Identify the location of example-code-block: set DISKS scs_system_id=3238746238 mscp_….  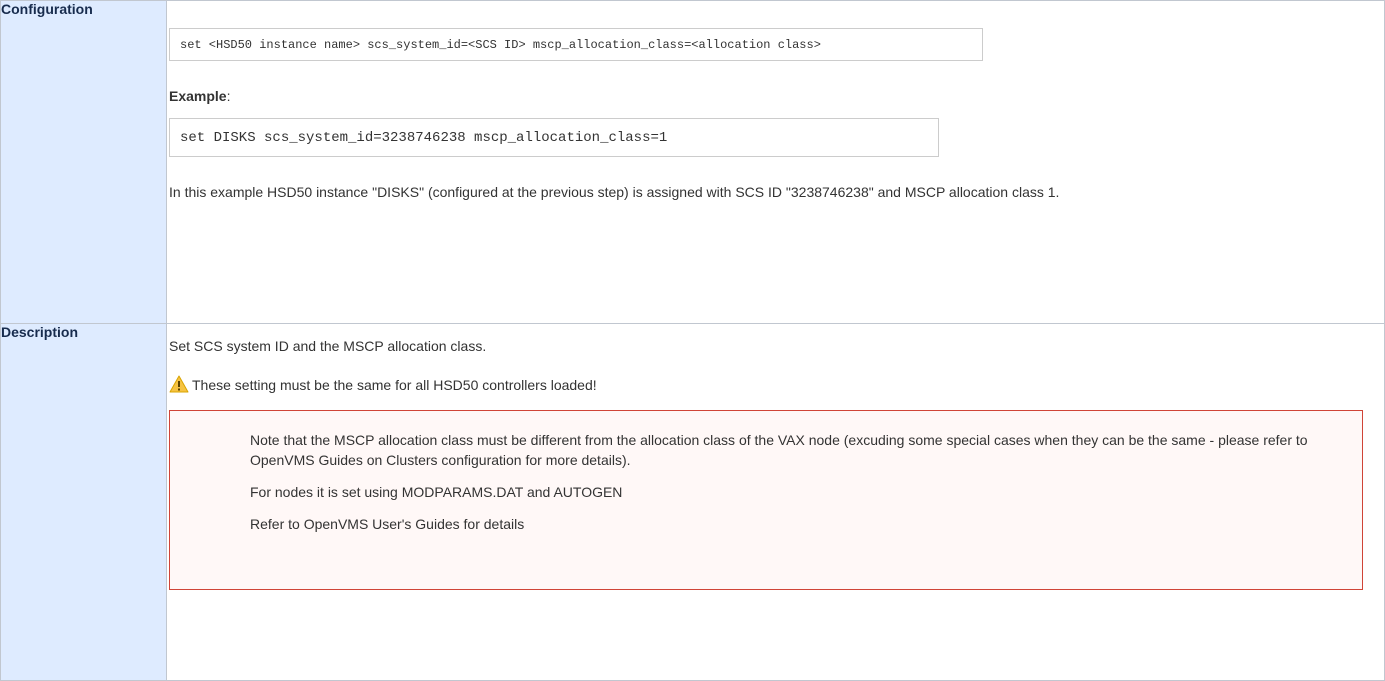
(554, 137).